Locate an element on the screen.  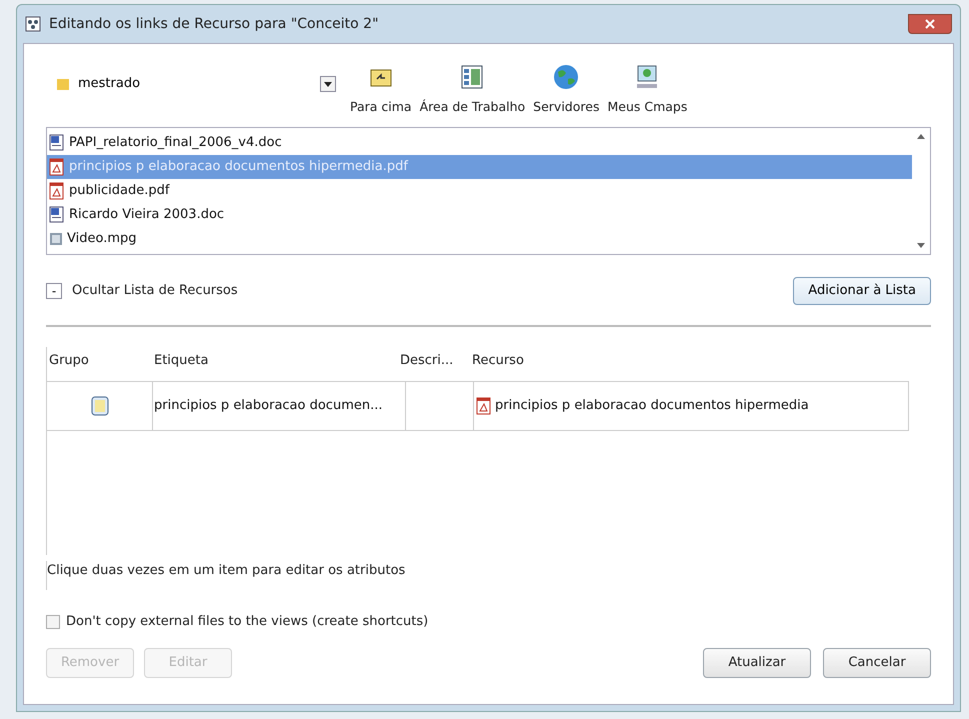
desktop-icon is located at coordinates (472, 77).